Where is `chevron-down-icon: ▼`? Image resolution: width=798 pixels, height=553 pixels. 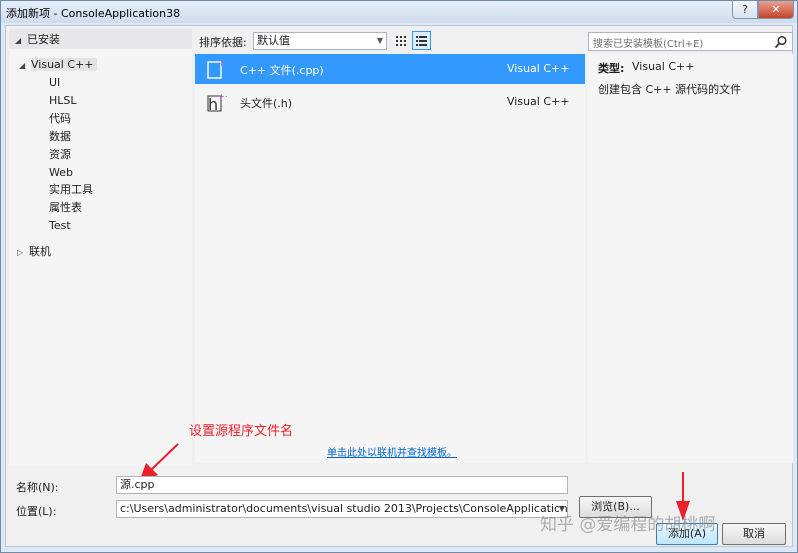
chevron-down-icon: ▼ is located at coordinates (379, 40).